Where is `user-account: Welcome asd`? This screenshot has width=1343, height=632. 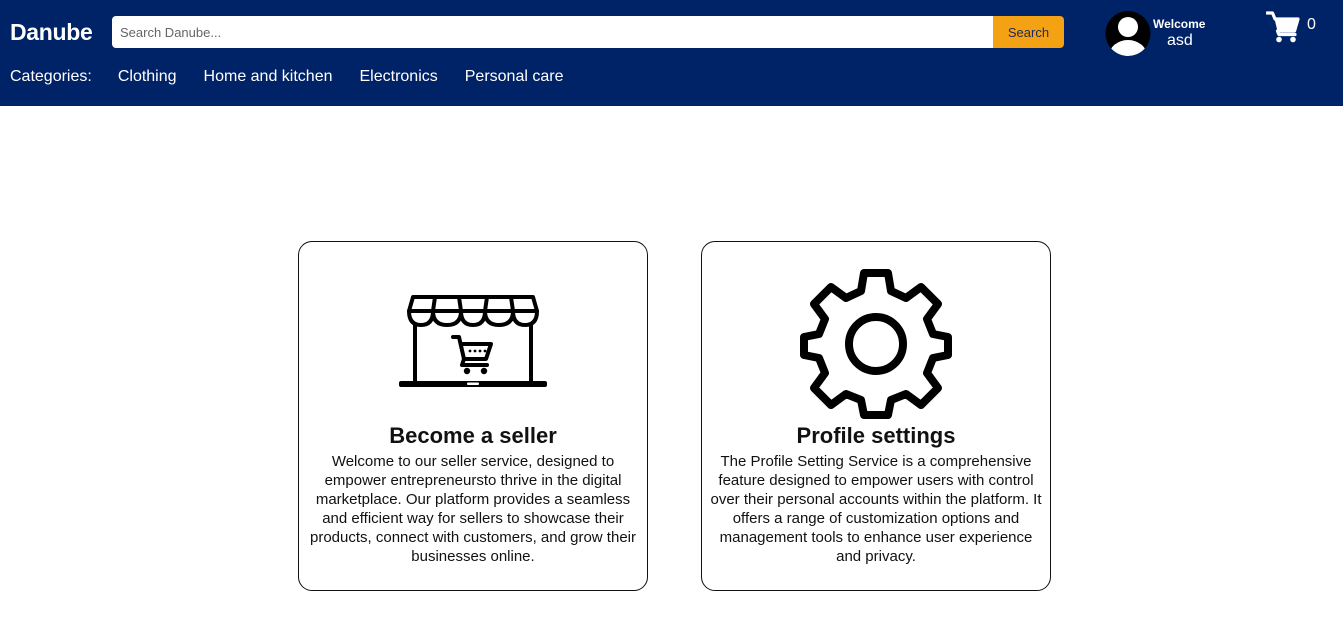 user-account: Welcome asd is located at coordinates (1175, 34).